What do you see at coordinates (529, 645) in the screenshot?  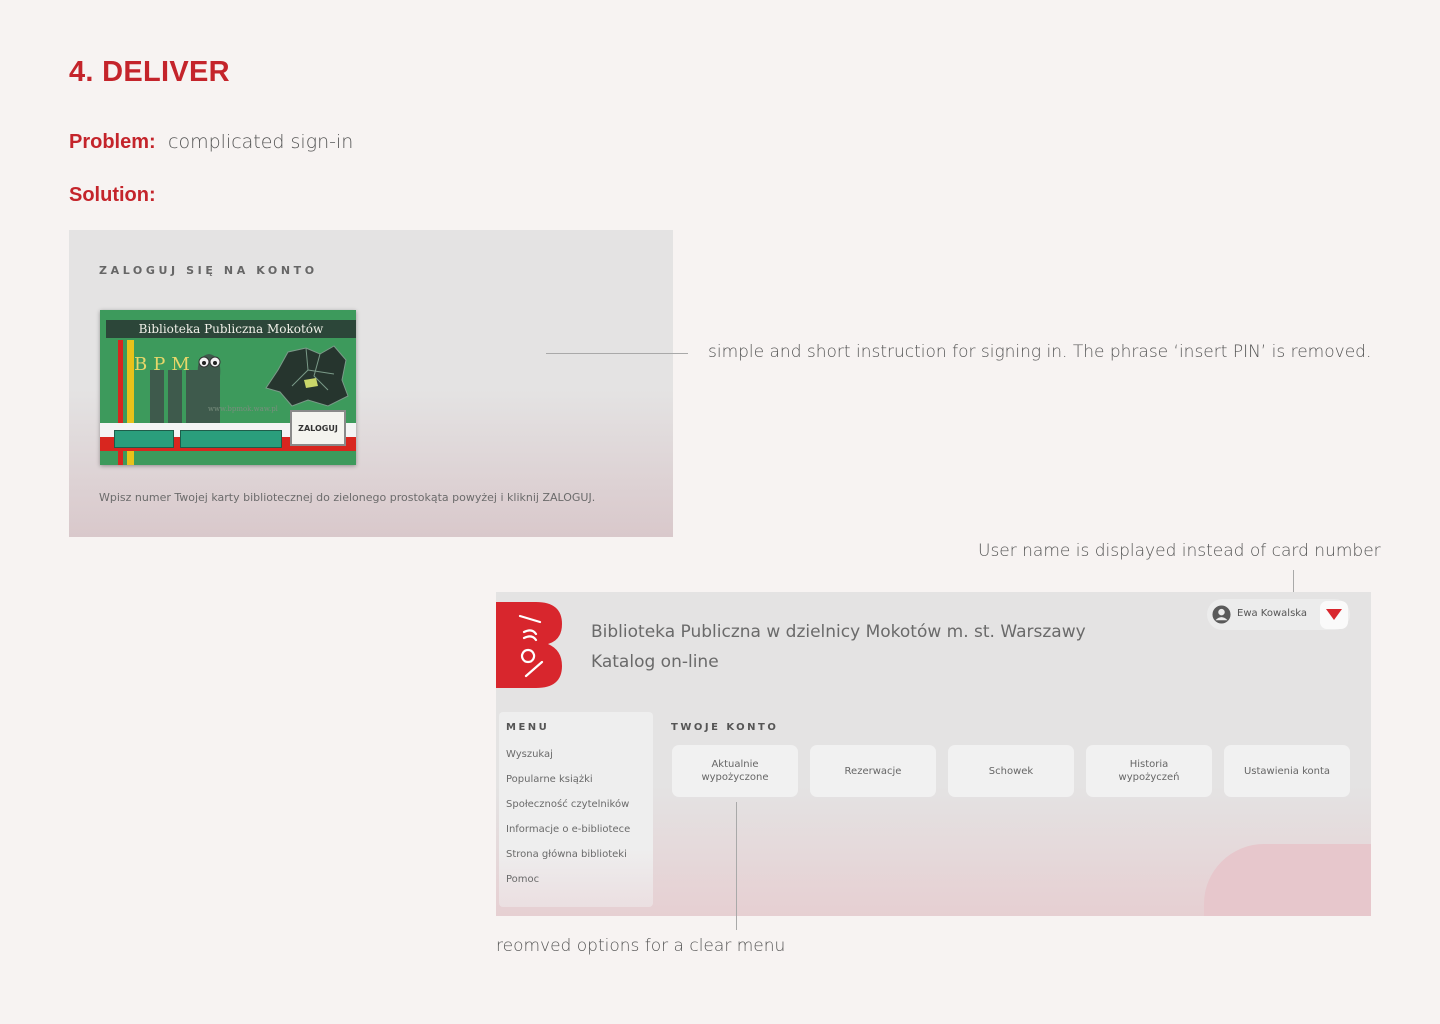 I see `library-logo-icon` at bounding box center [529, 645].